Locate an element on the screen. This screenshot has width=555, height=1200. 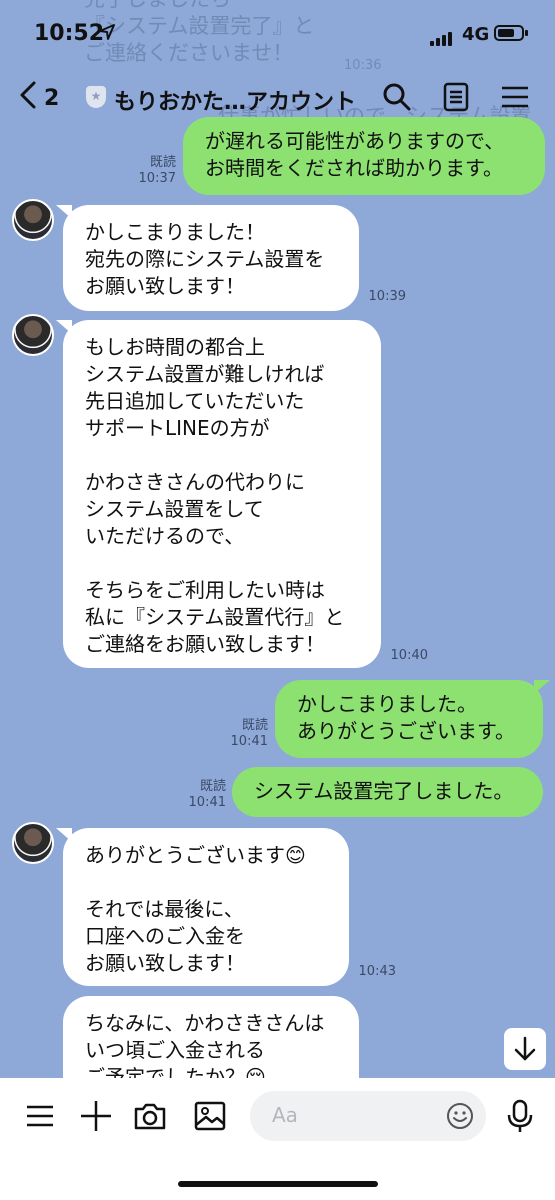
back-button is located at coordinates (28, 98).